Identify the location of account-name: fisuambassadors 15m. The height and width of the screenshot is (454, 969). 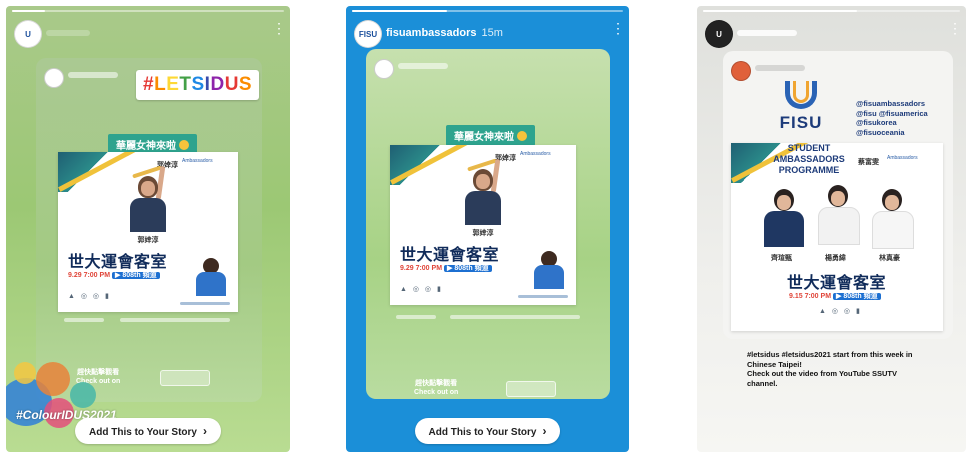
(444, 33).